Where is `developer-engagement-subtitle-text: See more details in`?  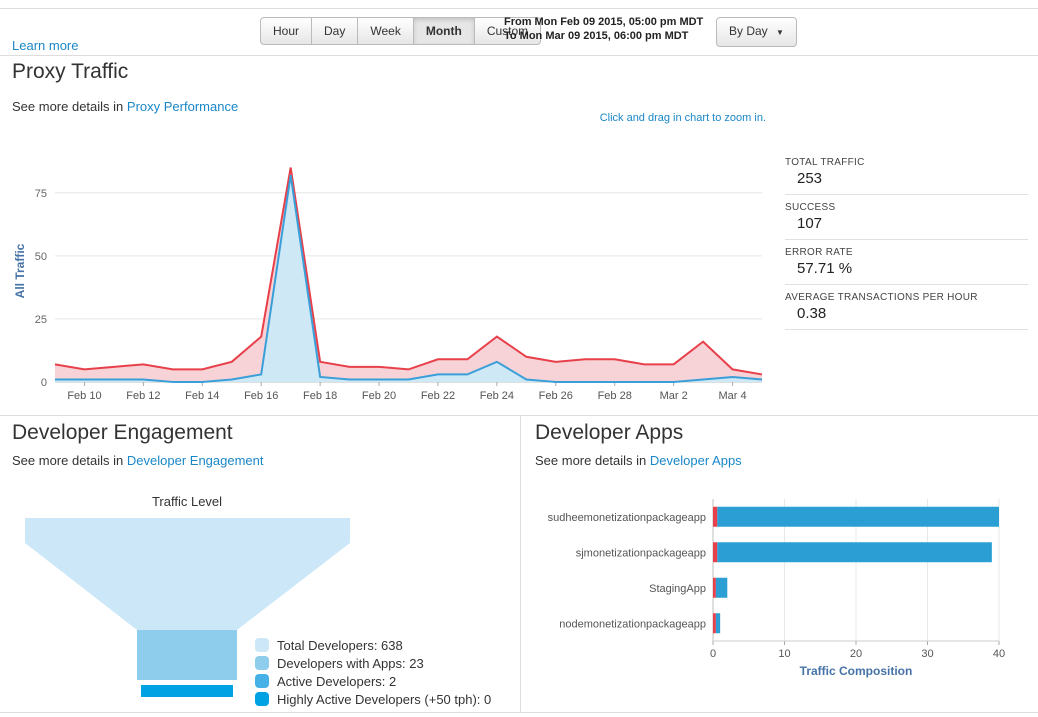
developer-engagement-subtitle-text: See more details in is located at coordinates (68, 460).